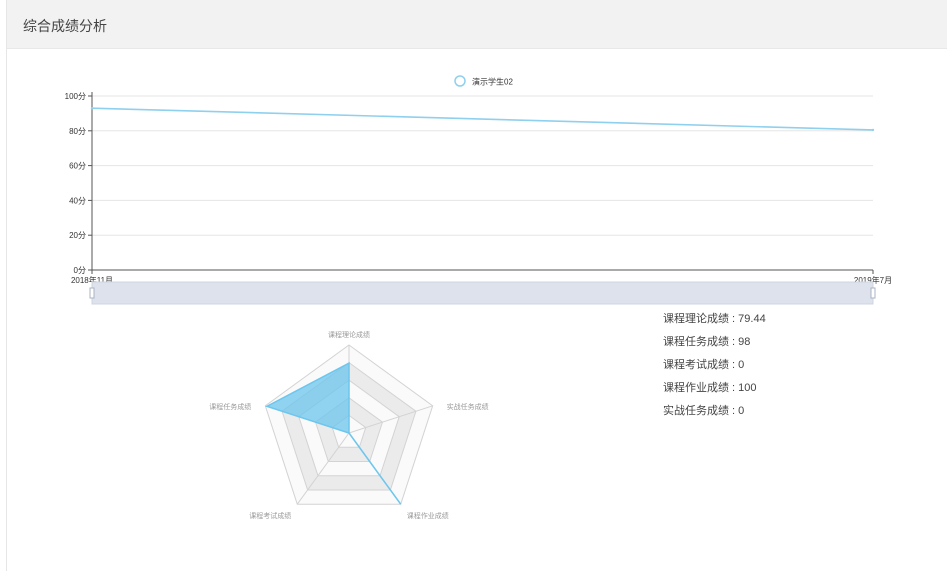 The width and height of the screenshot is (949, 571). What do you see at coordinates (492, 82) in the screenshot?
I see `legend-label: 演示学生02` at bounding box center [492, 82].